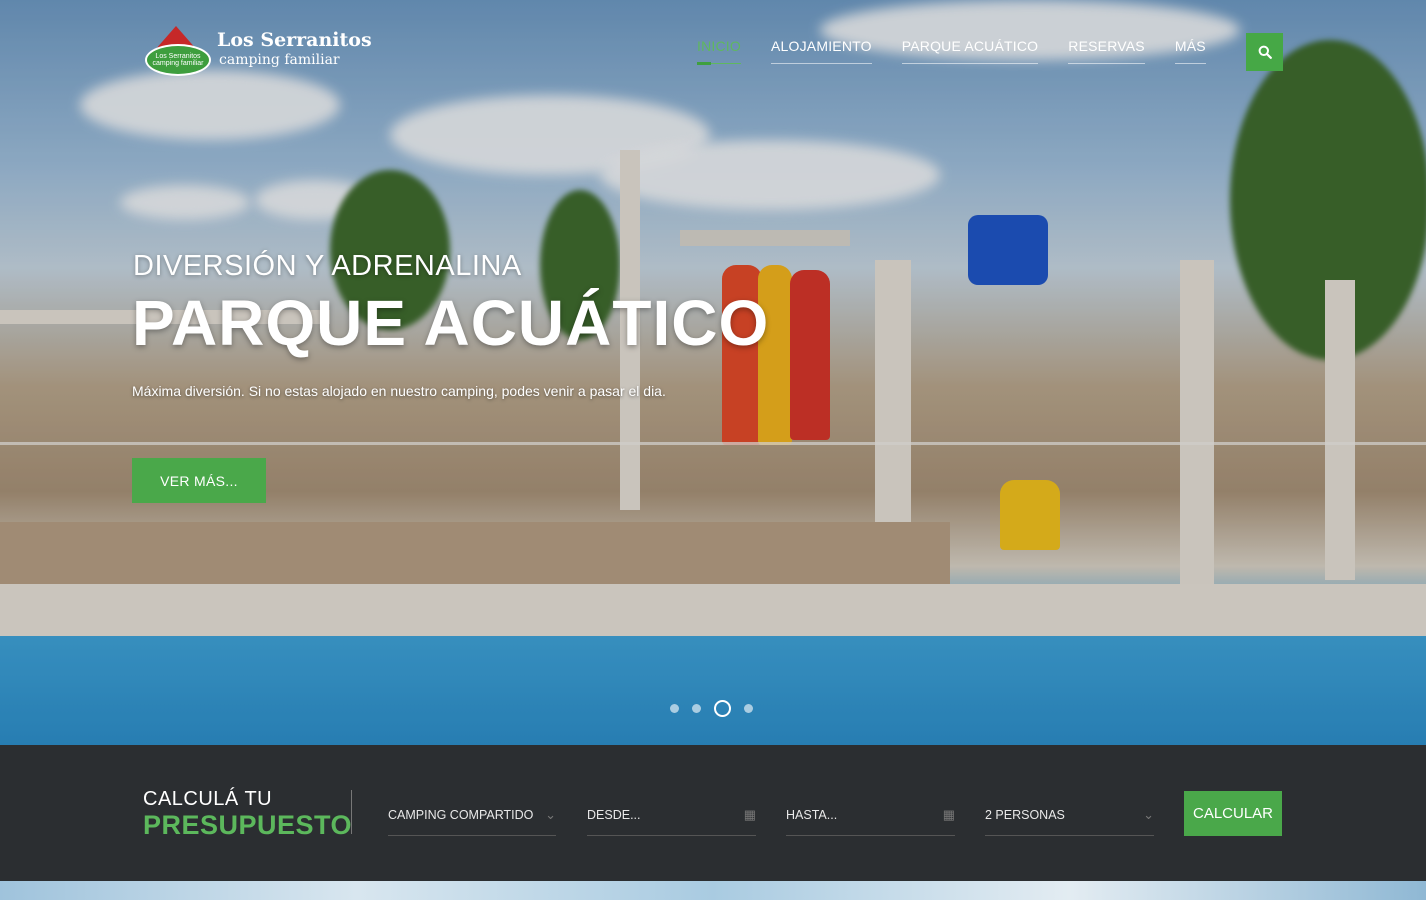 Image resolution: width=1426 pixels, height=900 pixels. I want to click on nav-item-mas: MÁS, so click(1190, 51).